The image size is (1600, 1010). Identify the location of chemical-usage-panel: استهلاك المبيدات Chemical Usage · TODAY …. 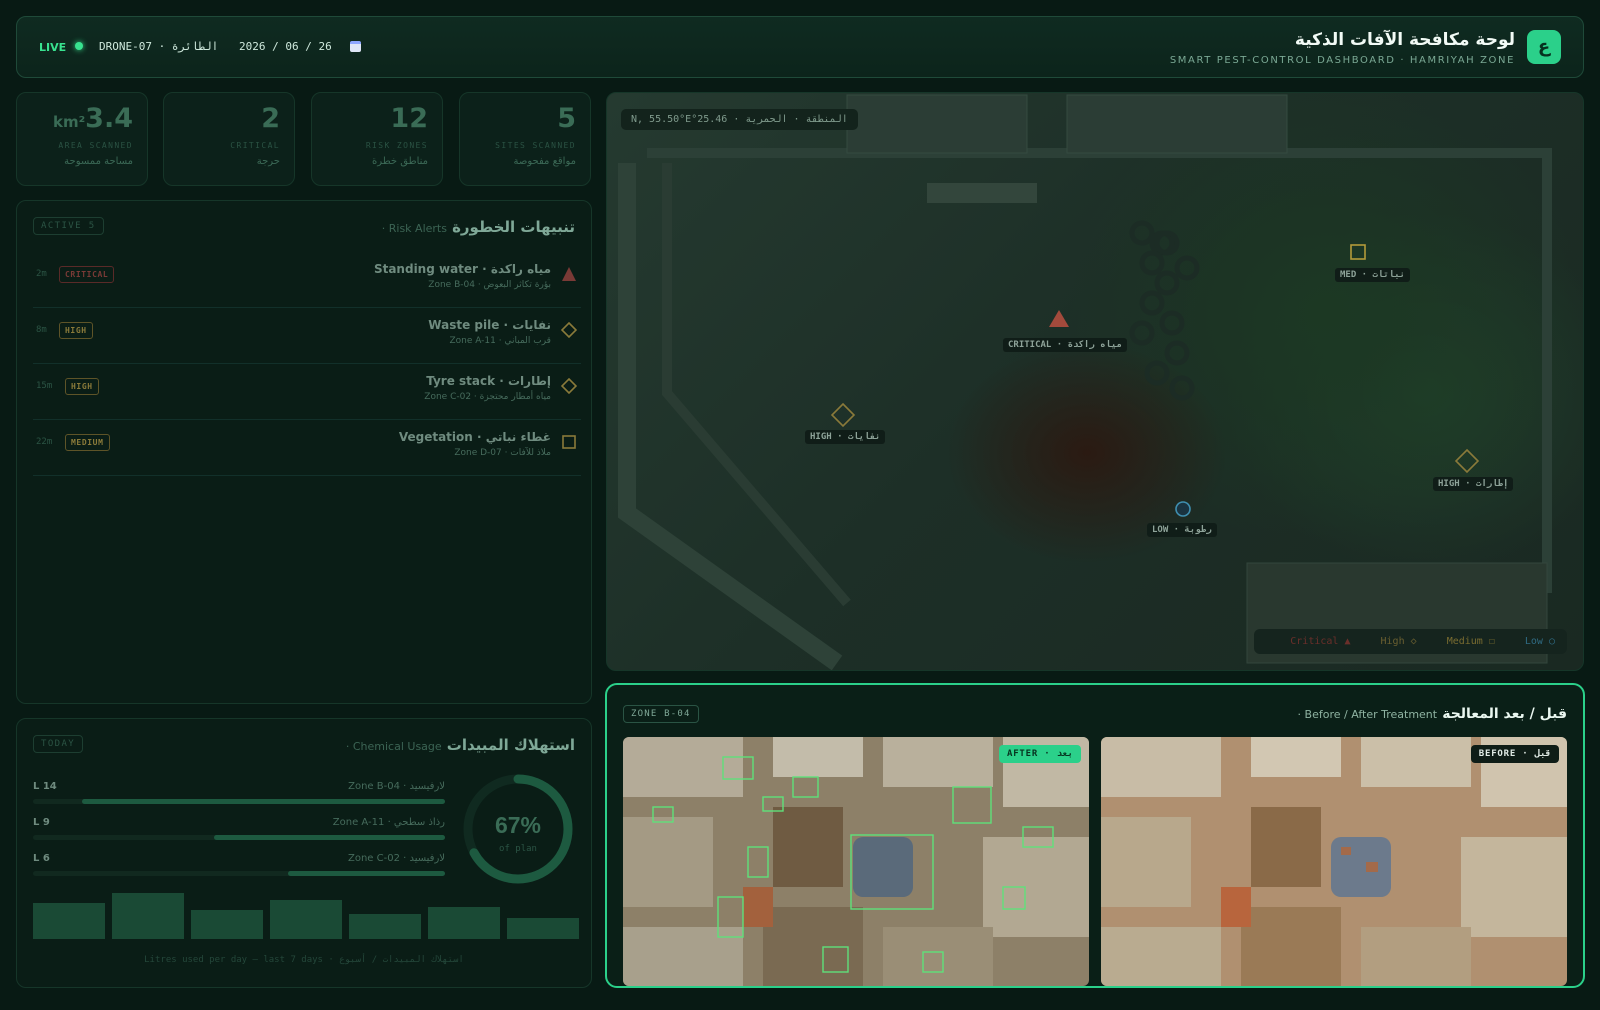
(304, 853).